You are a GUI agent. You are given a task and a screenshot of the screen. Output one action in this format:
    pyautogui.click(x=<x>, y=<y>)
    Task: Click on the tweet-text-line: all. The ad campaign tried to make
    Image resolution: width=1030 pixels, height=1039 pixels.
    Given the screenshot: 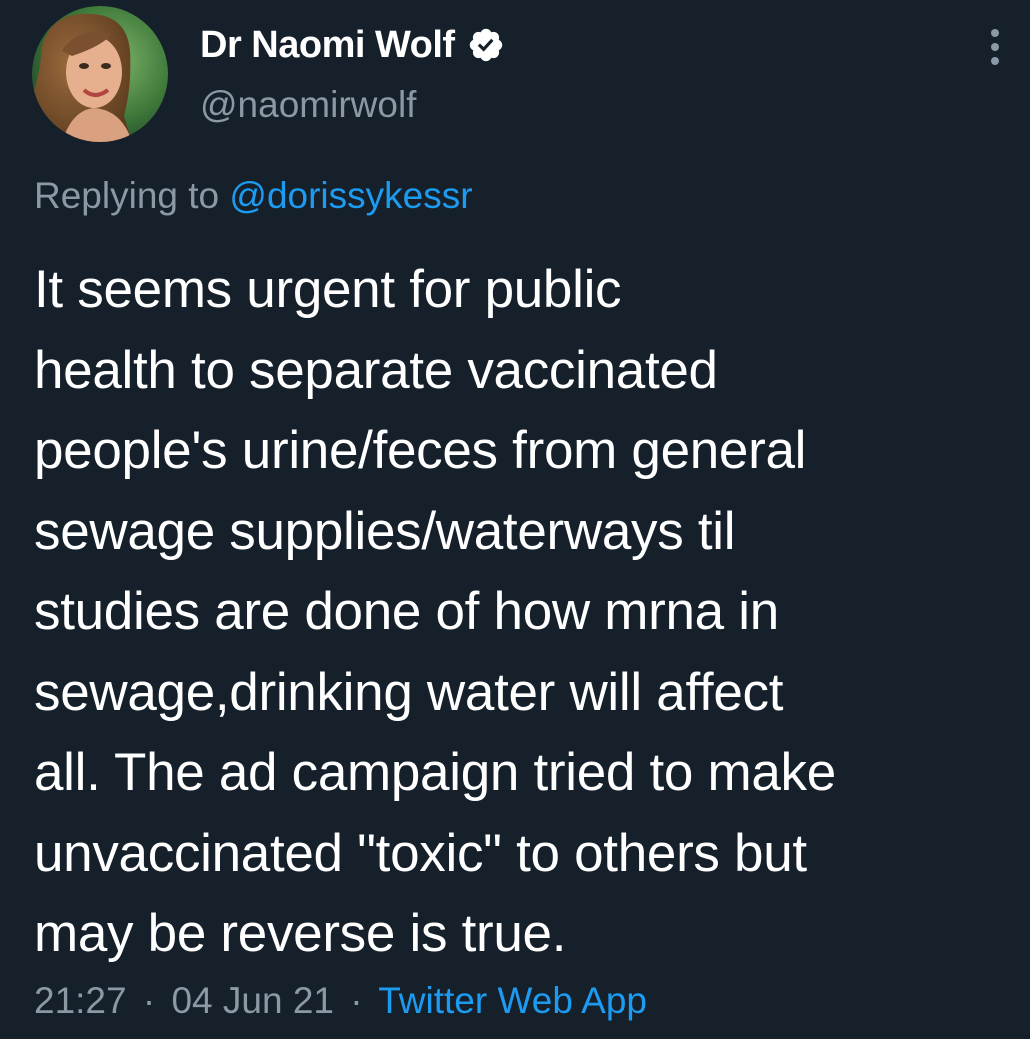 What is the action you would take?
    pyautogui.click(x=435, y=772)
    